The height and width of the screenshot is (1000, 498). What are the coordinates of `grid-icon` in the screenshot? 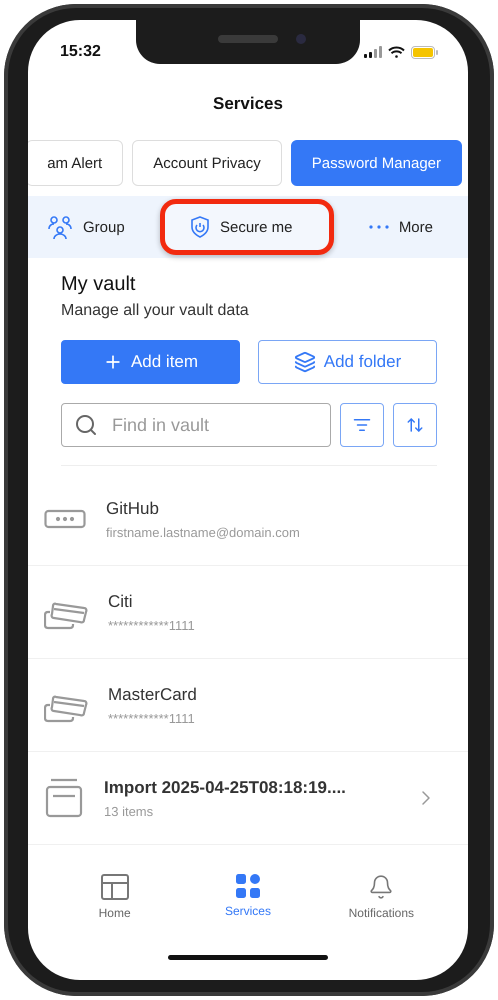 It's located at (248, 886).